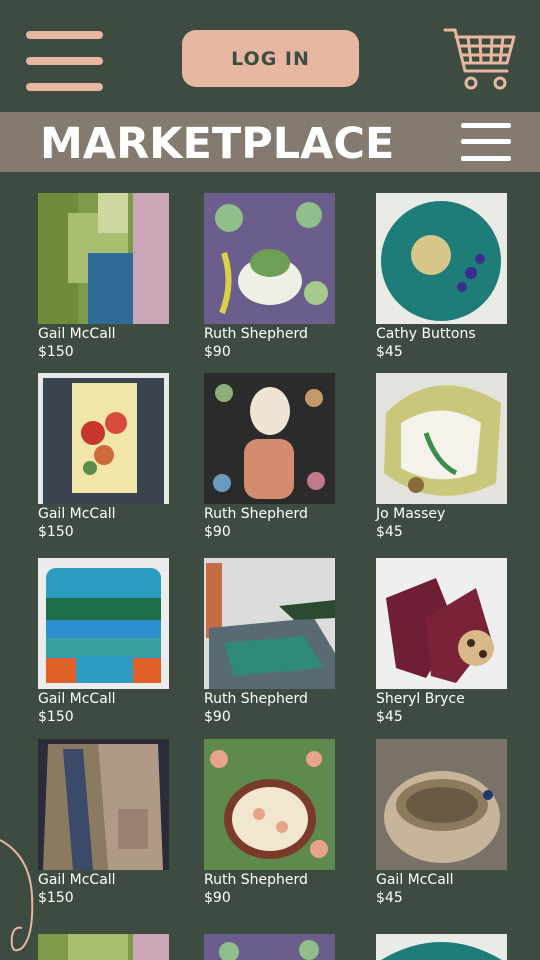 The image size is (540, 960). I want to click on product-card: Cathy Buttons $45, so click(446, 277).